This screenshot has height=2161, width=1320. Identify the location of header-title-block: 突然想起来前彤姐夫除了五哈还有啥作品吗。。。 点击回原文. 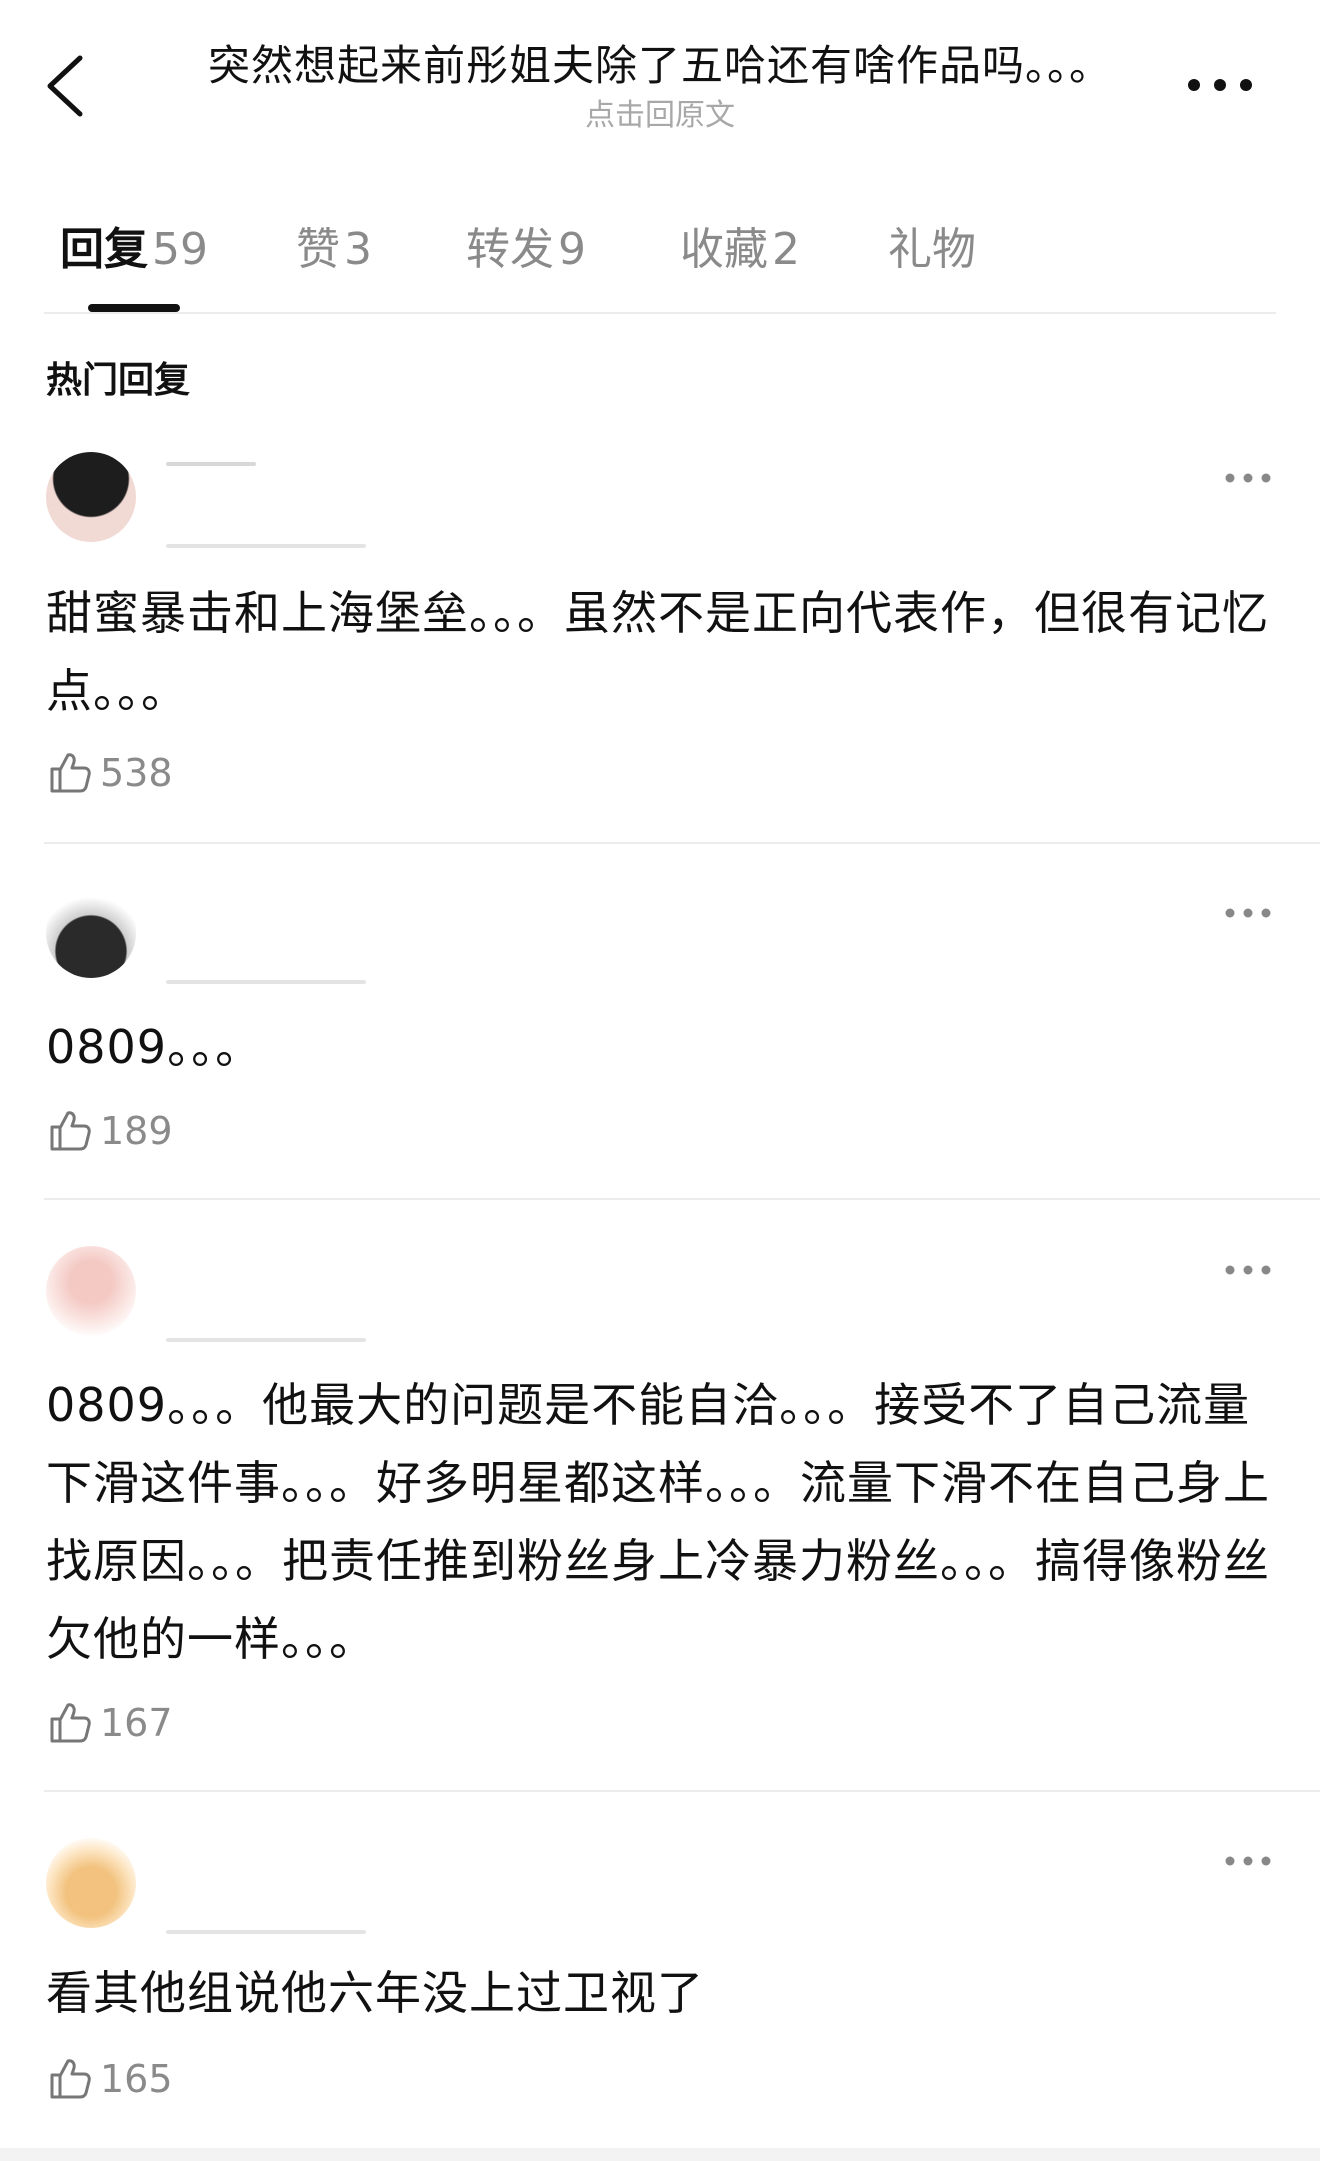
(660, 87).